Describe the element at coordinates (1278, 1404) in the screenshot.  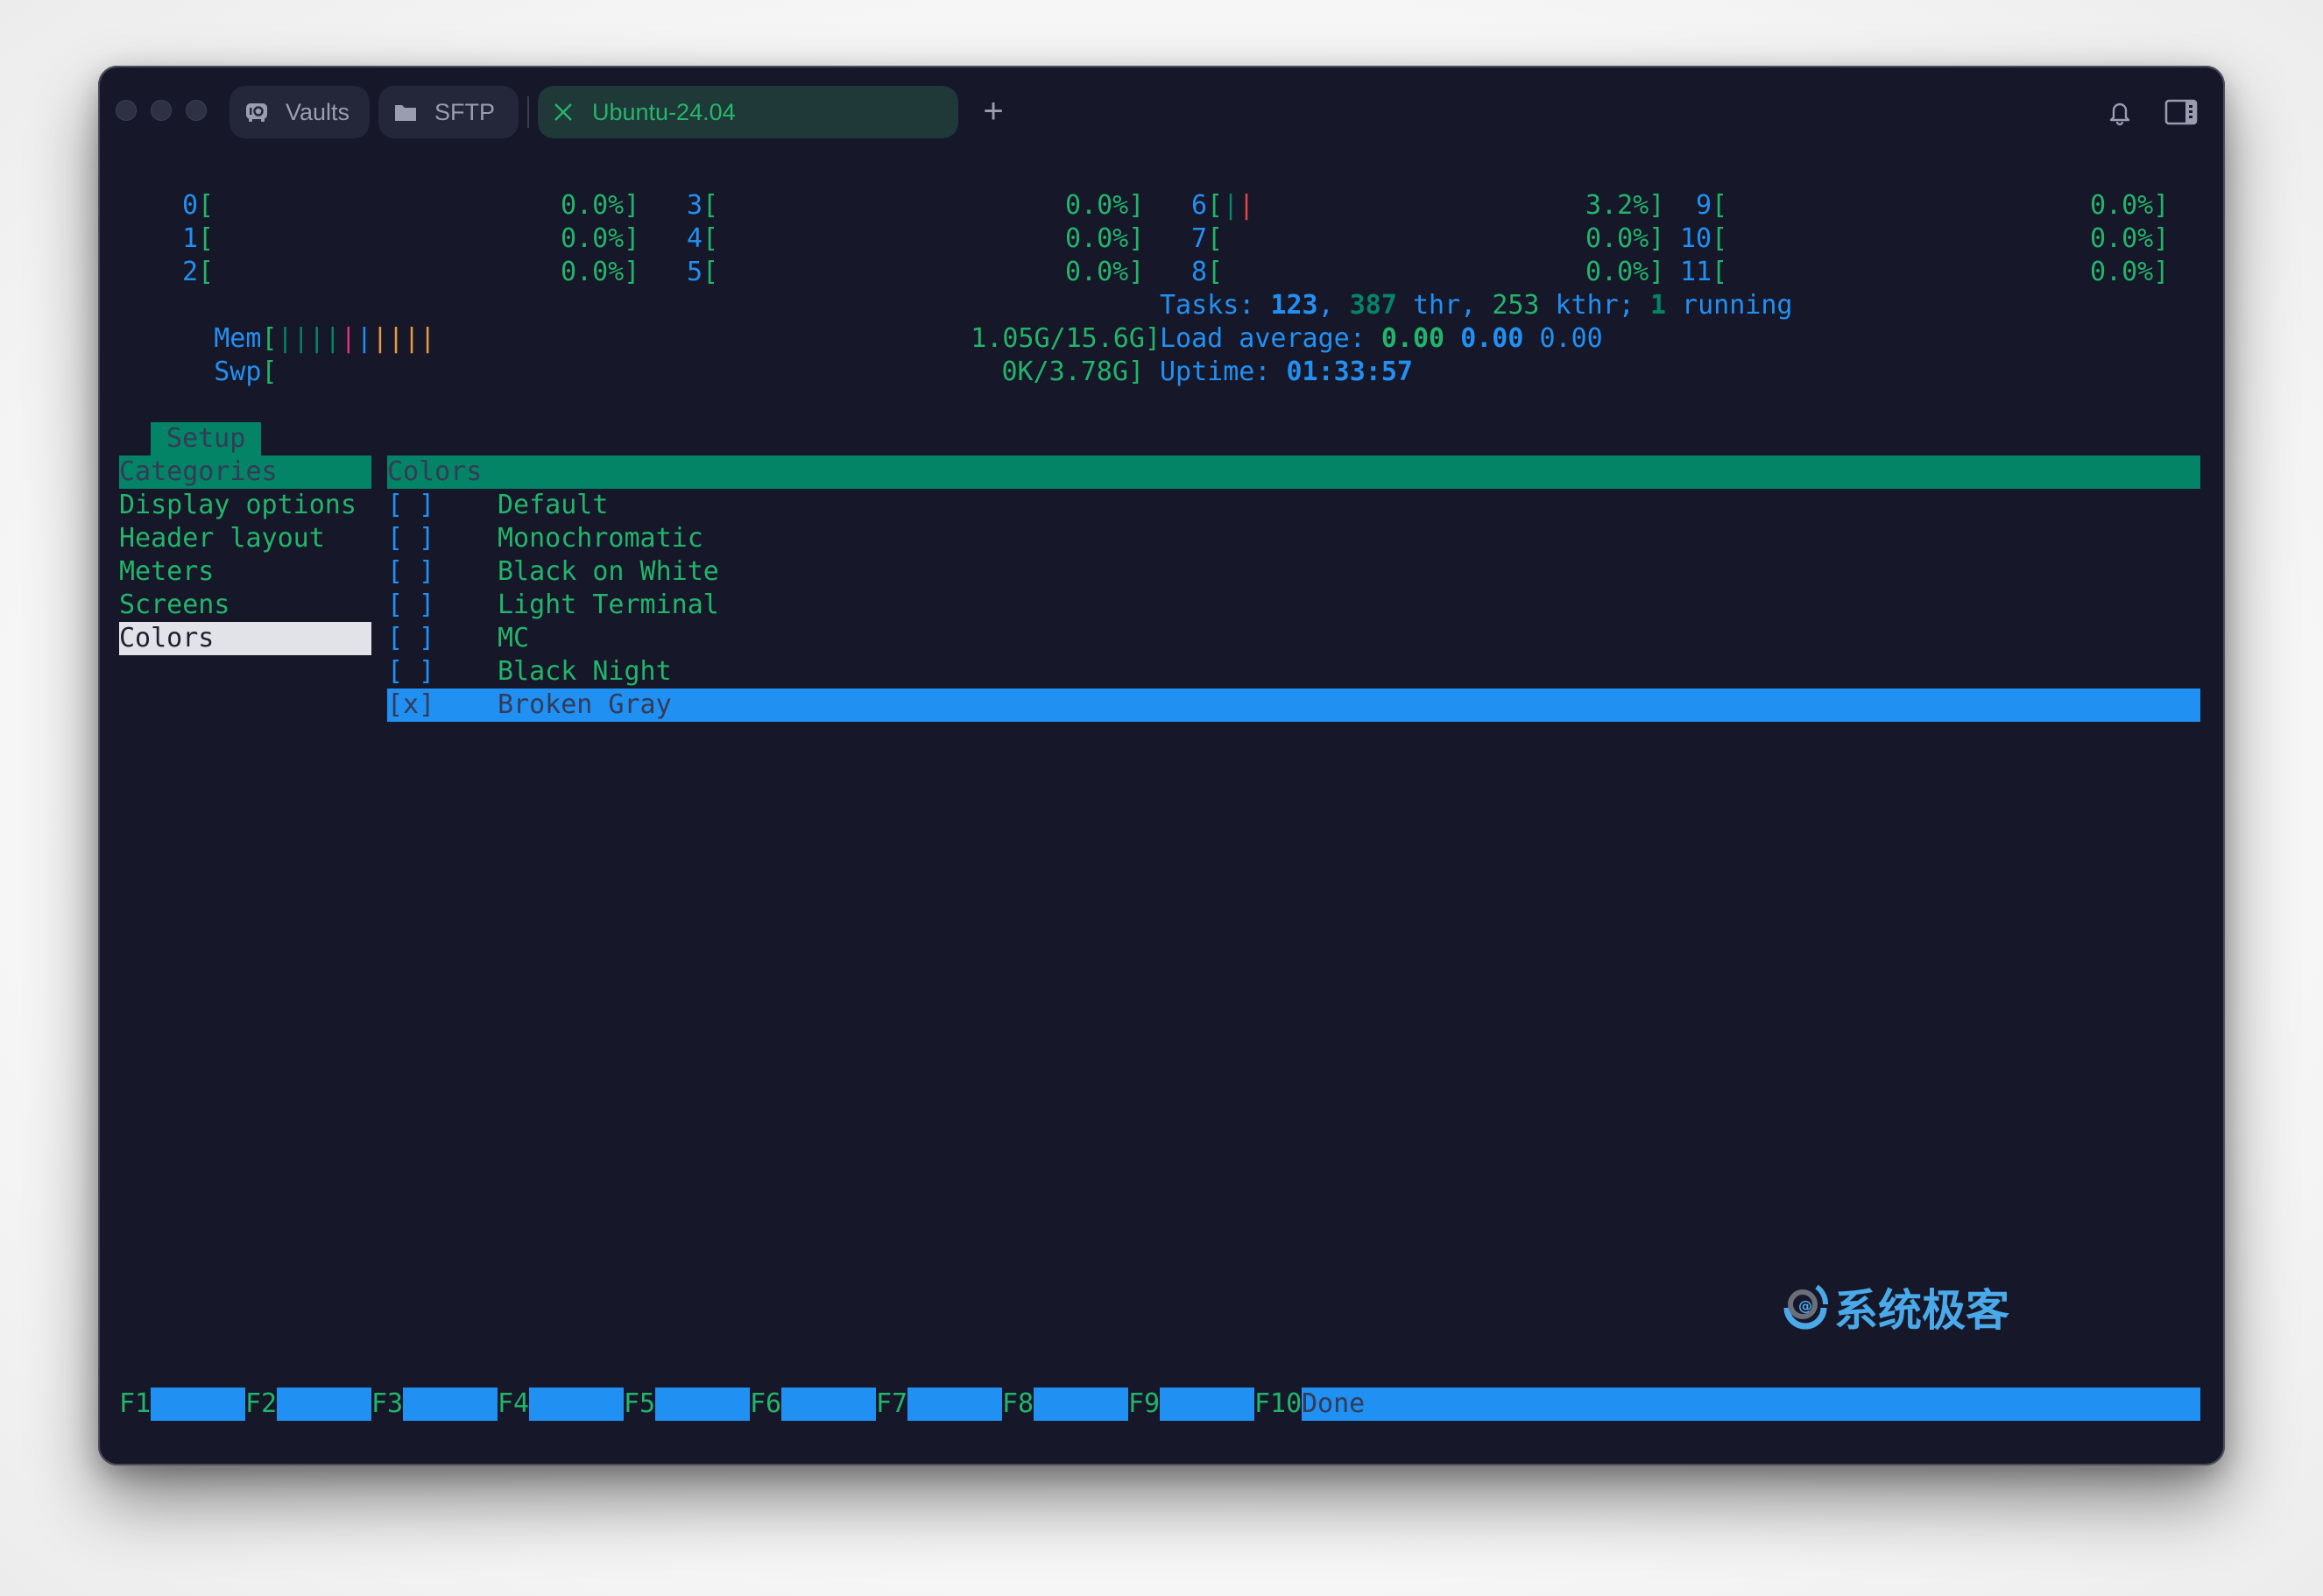
I see `fkey-f10: F10` at that location.